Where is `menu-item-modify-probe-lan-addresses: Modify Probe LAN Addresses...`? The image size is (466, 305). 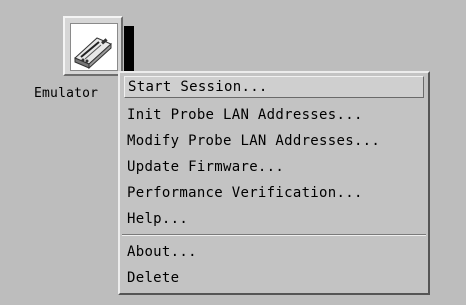
menu-item-modify-probe-lan-addresses: Modify Probe LAN Addresses... is located at coordinates (274, 141).